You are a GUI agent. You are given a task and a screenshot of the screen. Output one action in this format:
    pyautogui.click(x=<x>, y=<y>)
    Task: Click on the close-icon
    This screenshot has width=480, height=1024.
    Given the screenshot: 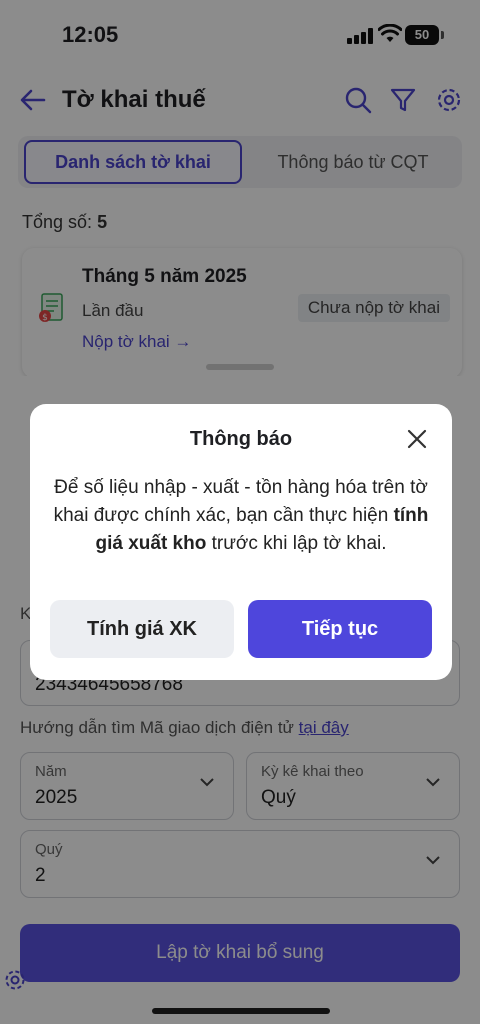 What is the action you would take?
    pyautogui.click(x=417, y=439)
    